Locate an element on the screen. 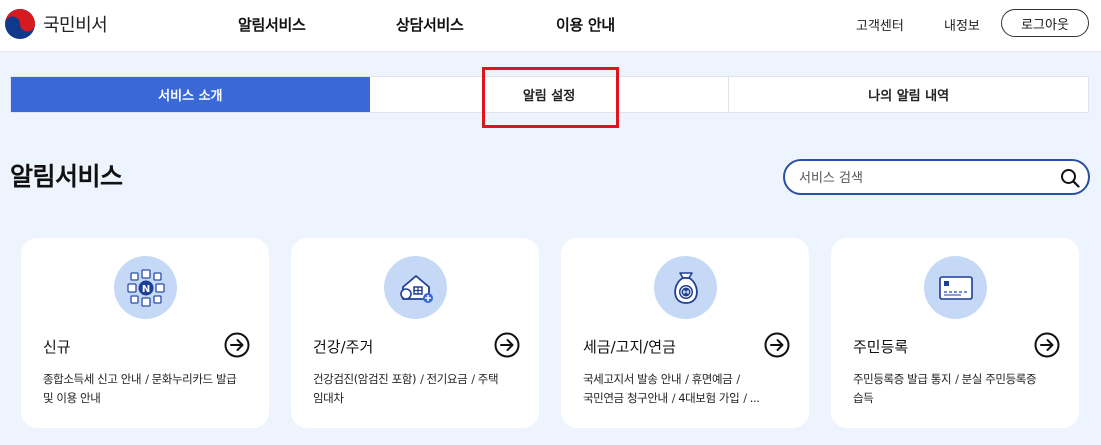  link-culture-card-cont: 및 이용 안내 is located at coordinates (72, 398).